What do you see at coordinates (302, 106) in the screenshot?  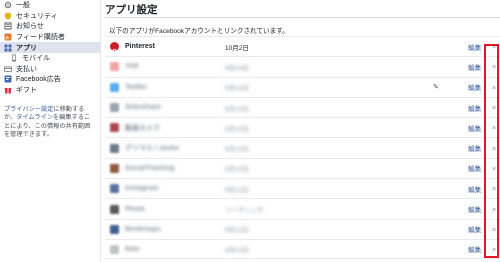 I see `app-row: SlideShare 6月13日 編集 ×` at bounding box center [302, 106].